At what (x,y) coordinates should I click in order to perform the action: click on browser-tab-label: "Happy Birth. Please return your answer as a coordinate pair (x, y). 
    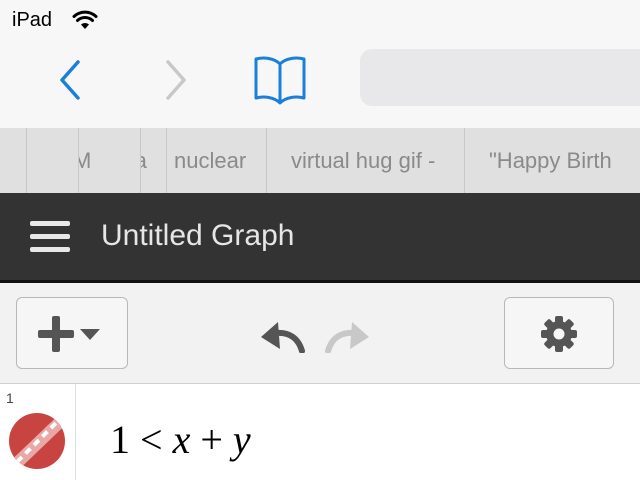
    Looking at the image, I should click on (550, 160).